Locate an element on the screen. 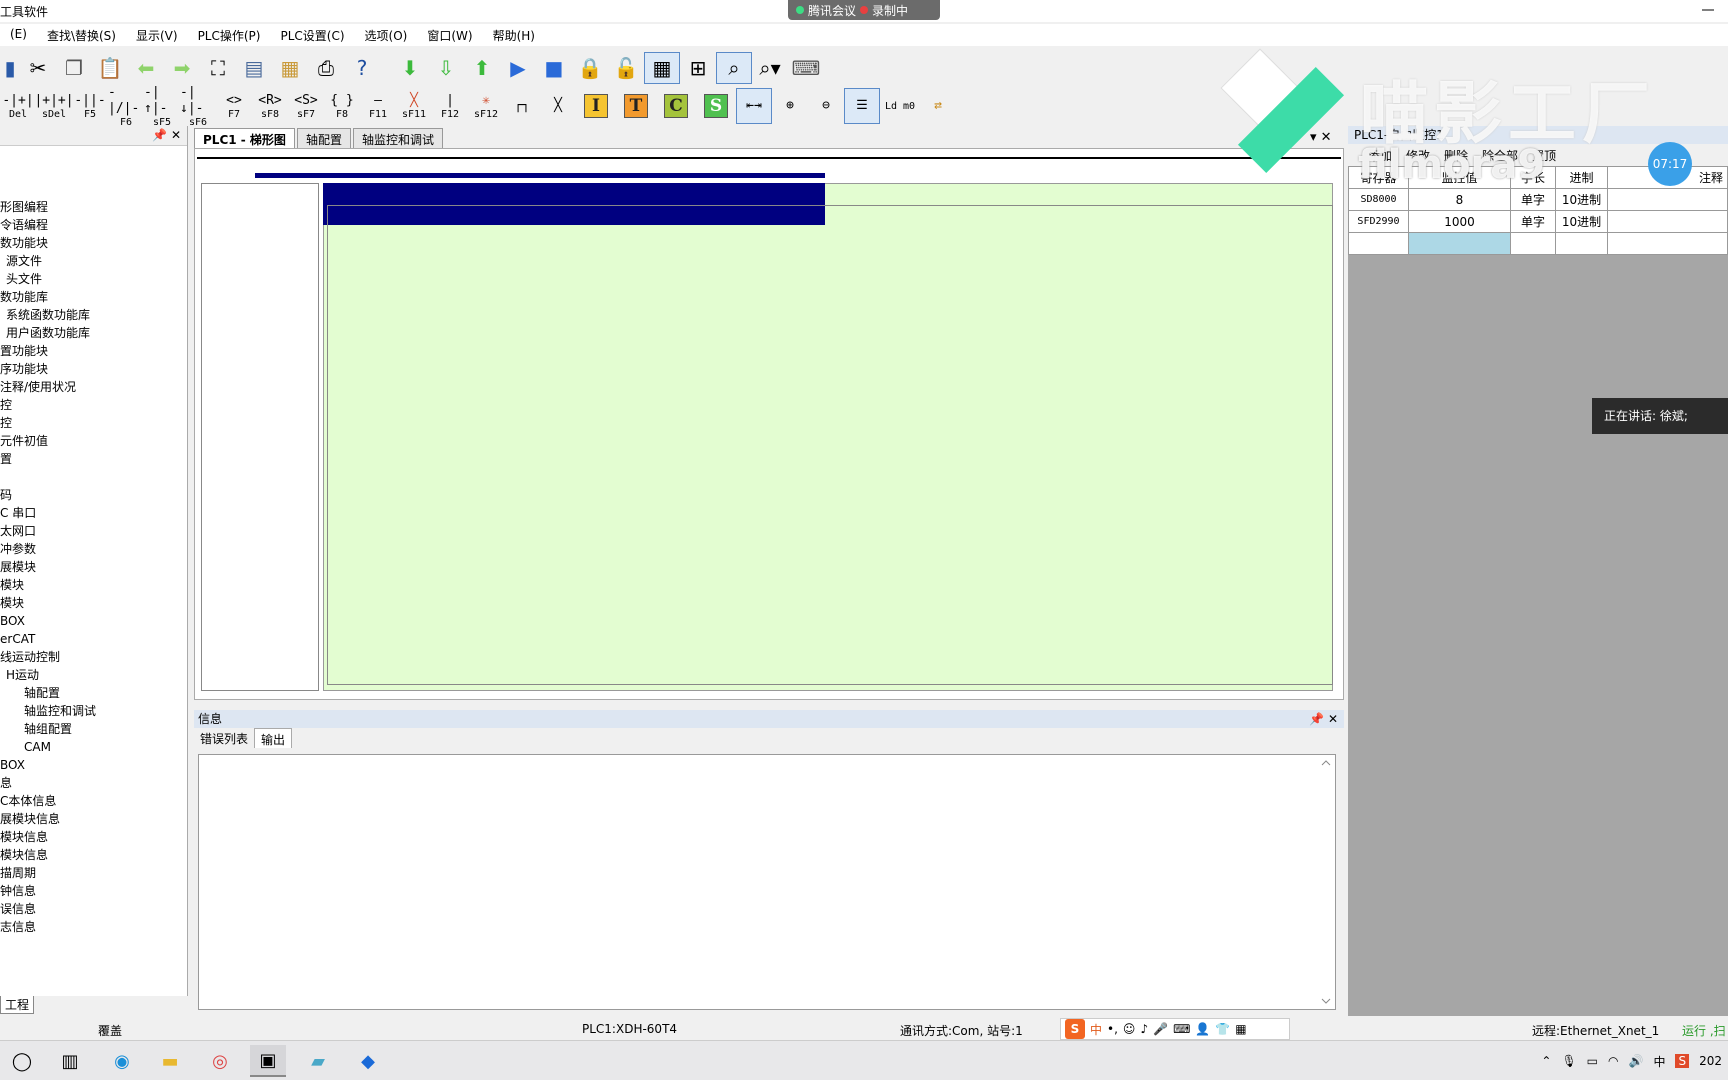 The width and height of the screenshot is (1728, 1080). menu-plc-settings: PLC设置(C) is located at coordinates (312, 35).